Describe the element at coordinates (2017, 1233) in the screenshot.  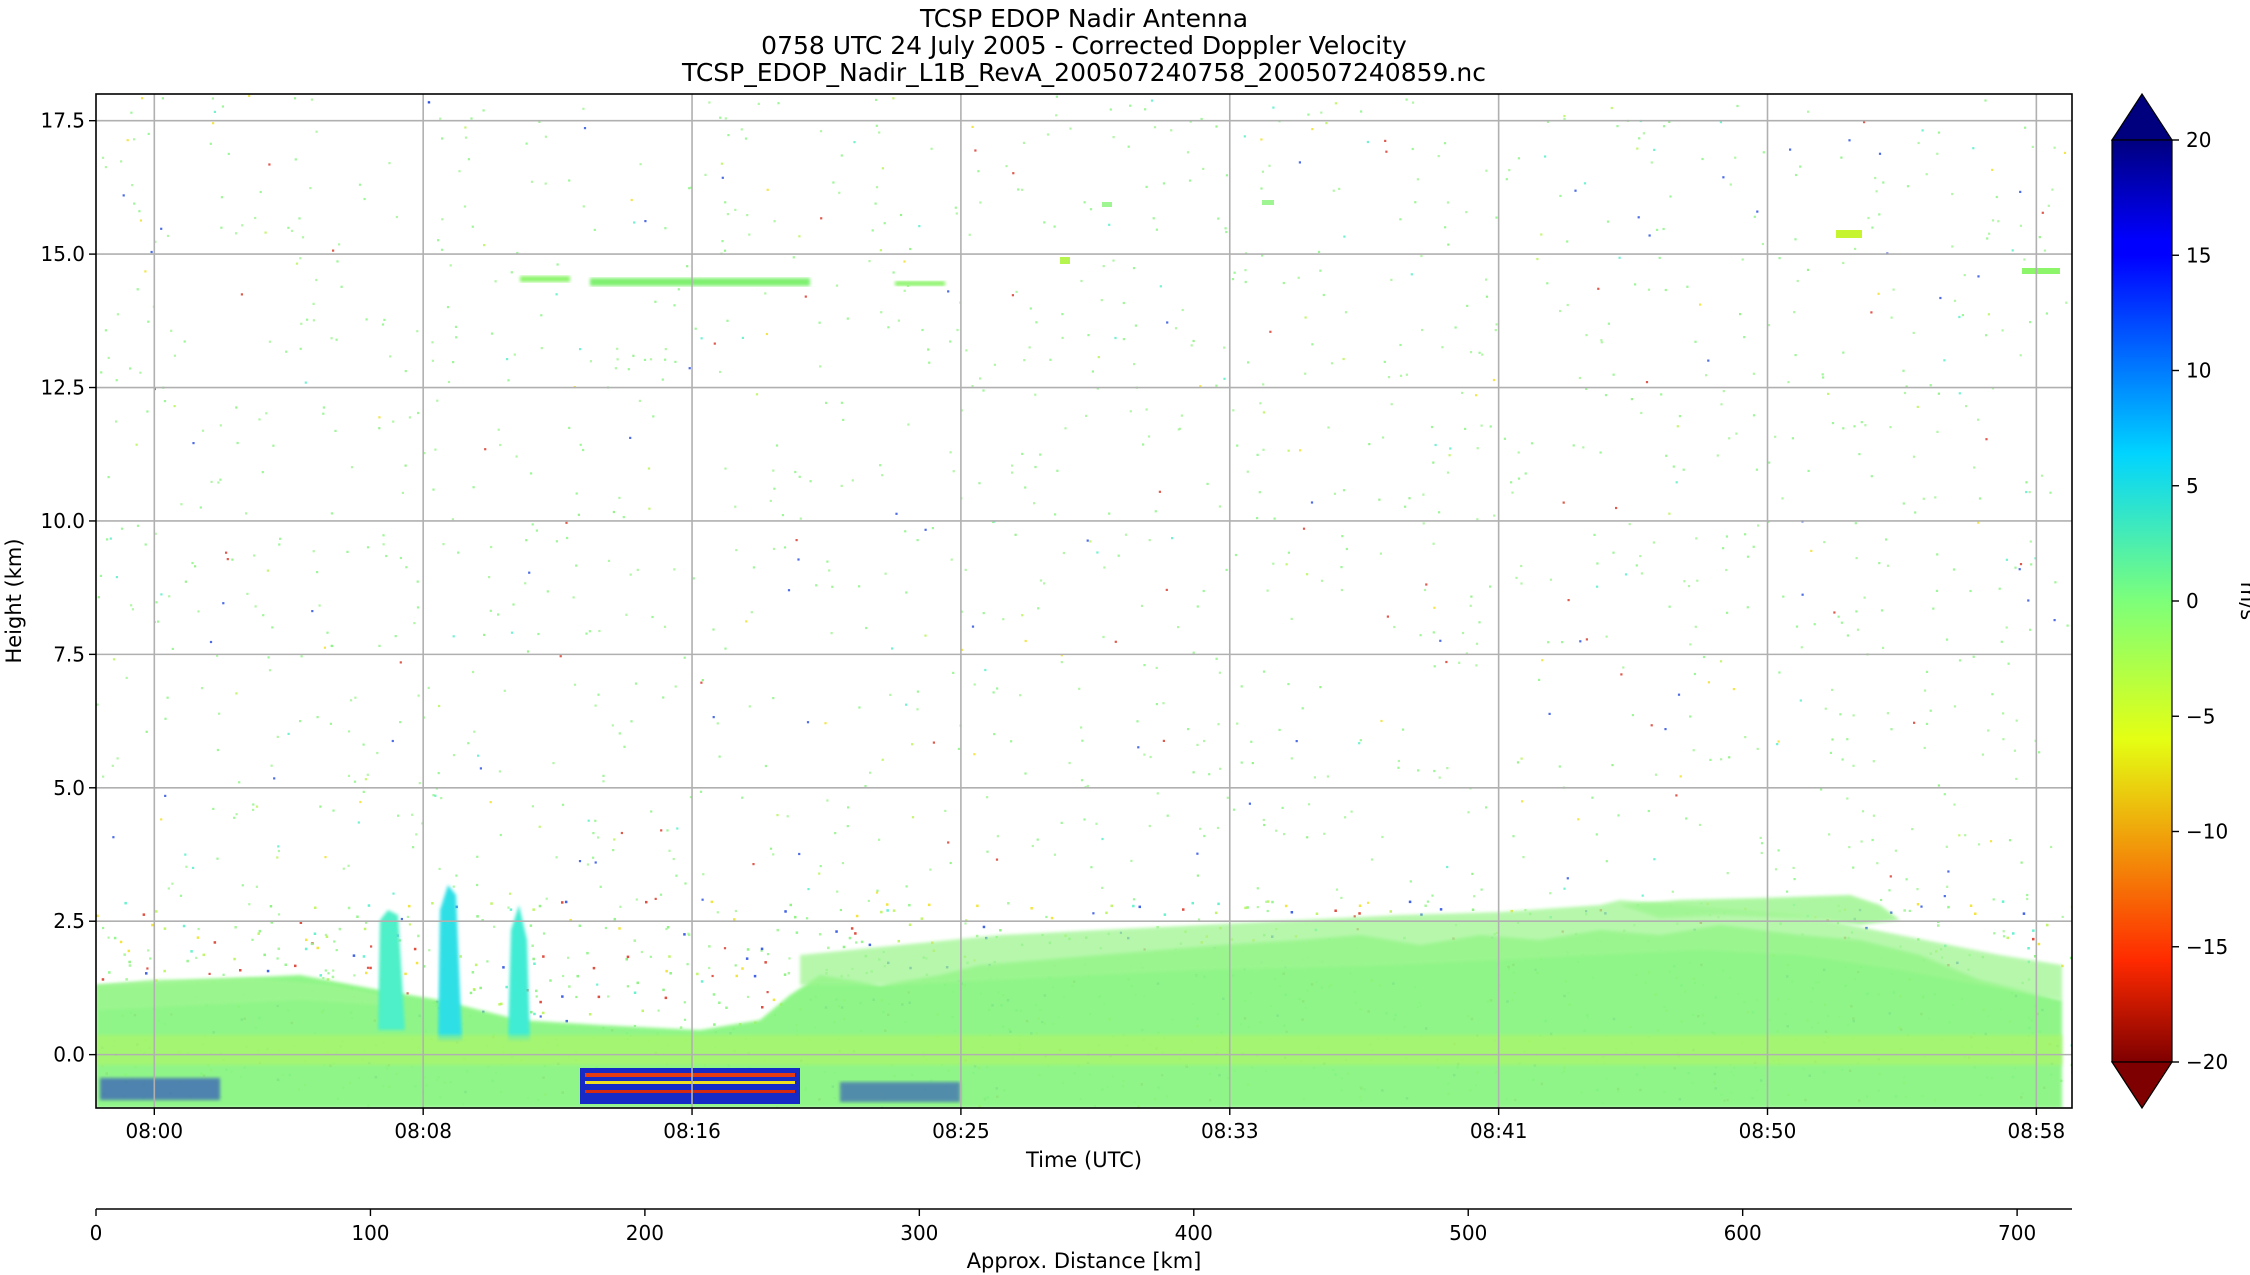
I see `distance-tick-label: 700` at that location.